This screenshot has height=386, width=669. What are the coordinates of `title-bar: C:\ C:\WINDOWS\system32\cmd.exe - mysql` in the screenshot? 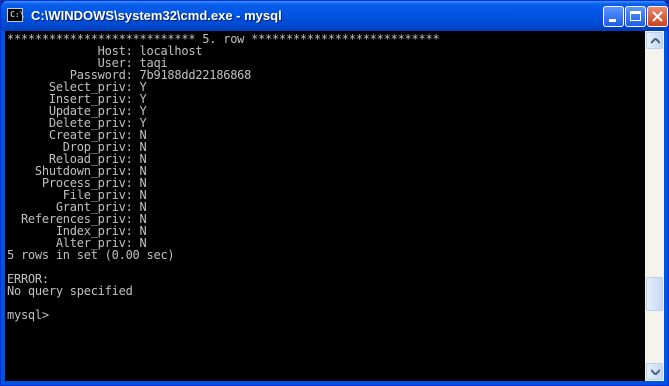 It's located at (334, 16).